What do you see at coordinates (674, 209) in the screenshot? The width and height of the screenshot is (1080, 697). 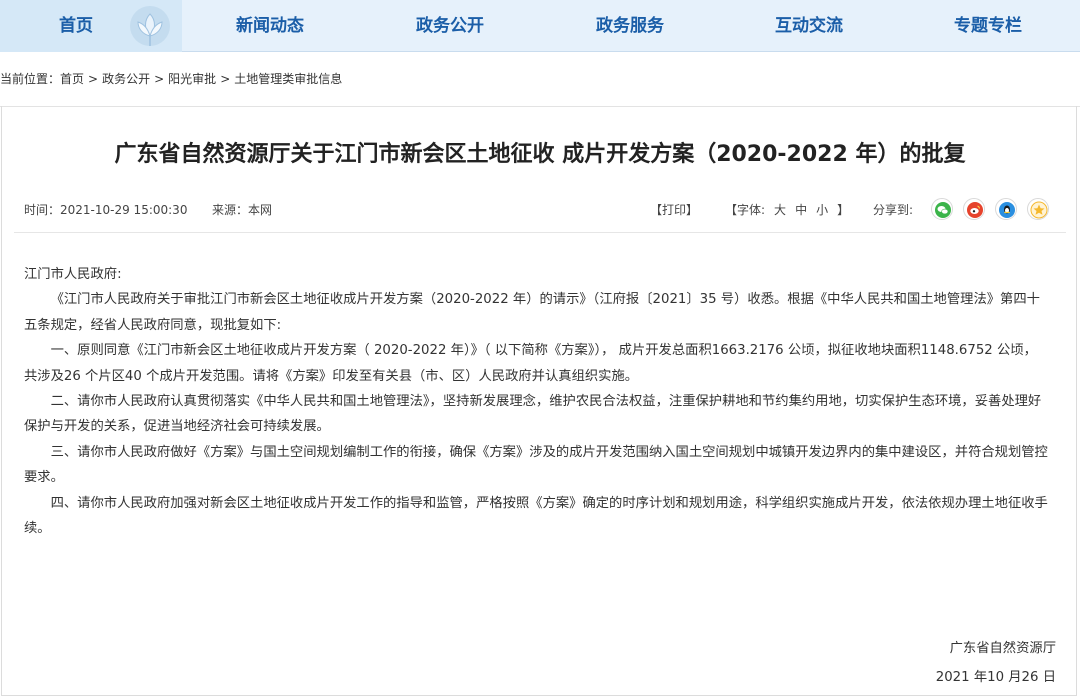 I see `print-button: 【打印】` at bounding box center [674, 209].